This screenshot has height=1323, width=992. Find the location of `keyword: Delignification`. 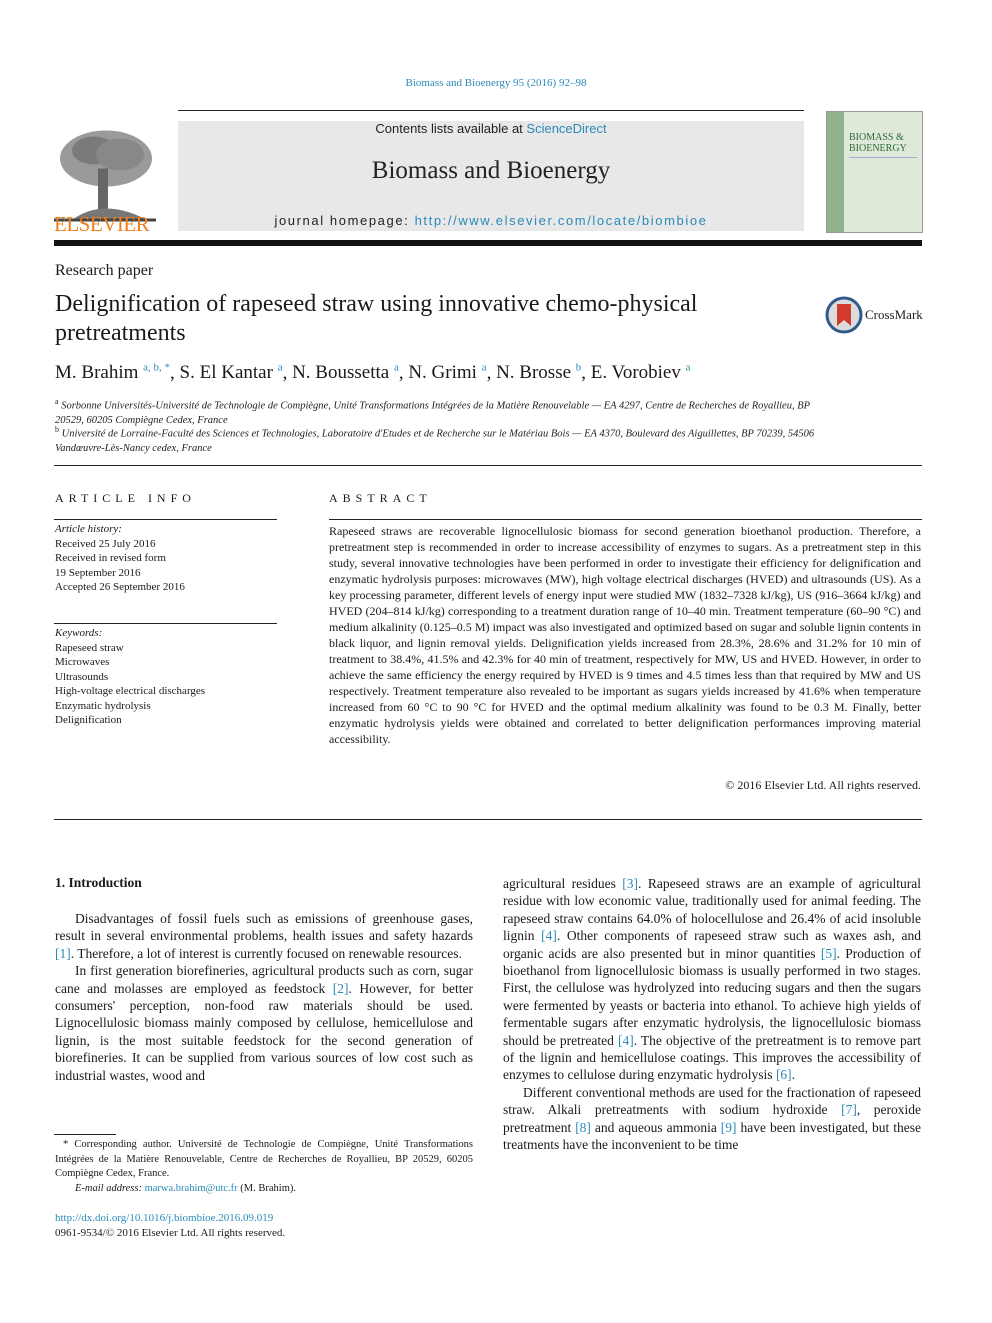

keyword: Delignification is located at coordinates (88, 720).